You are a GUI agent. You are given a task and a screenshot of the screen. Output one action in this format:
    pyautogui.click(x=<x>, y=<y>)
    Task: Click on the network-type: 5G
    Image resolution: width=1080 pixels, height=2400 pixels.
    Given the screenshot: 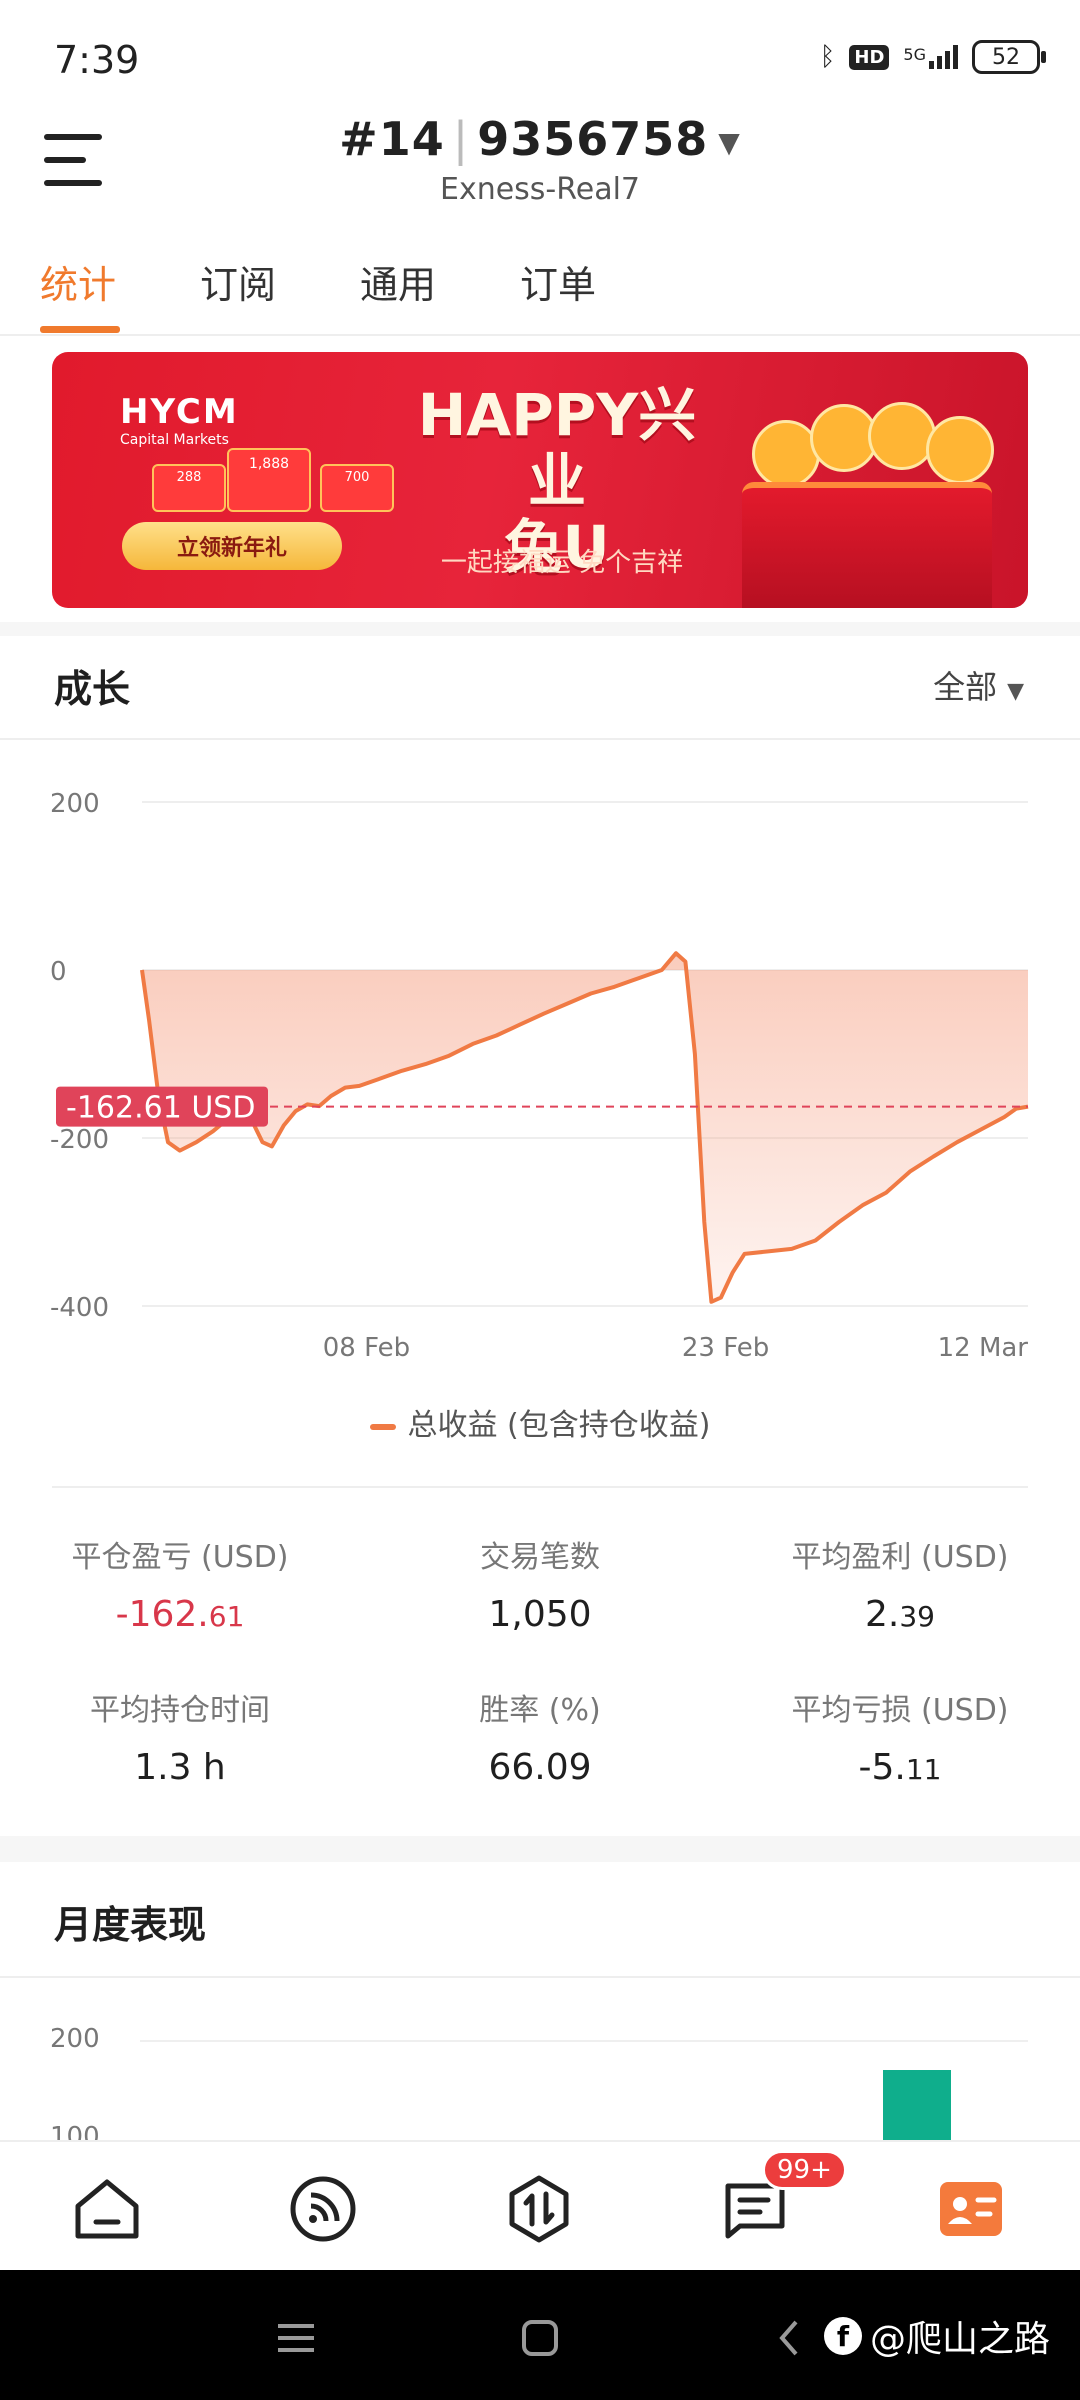 What is the action you would take?
    pyautogui.click(x=914, y=54)
    